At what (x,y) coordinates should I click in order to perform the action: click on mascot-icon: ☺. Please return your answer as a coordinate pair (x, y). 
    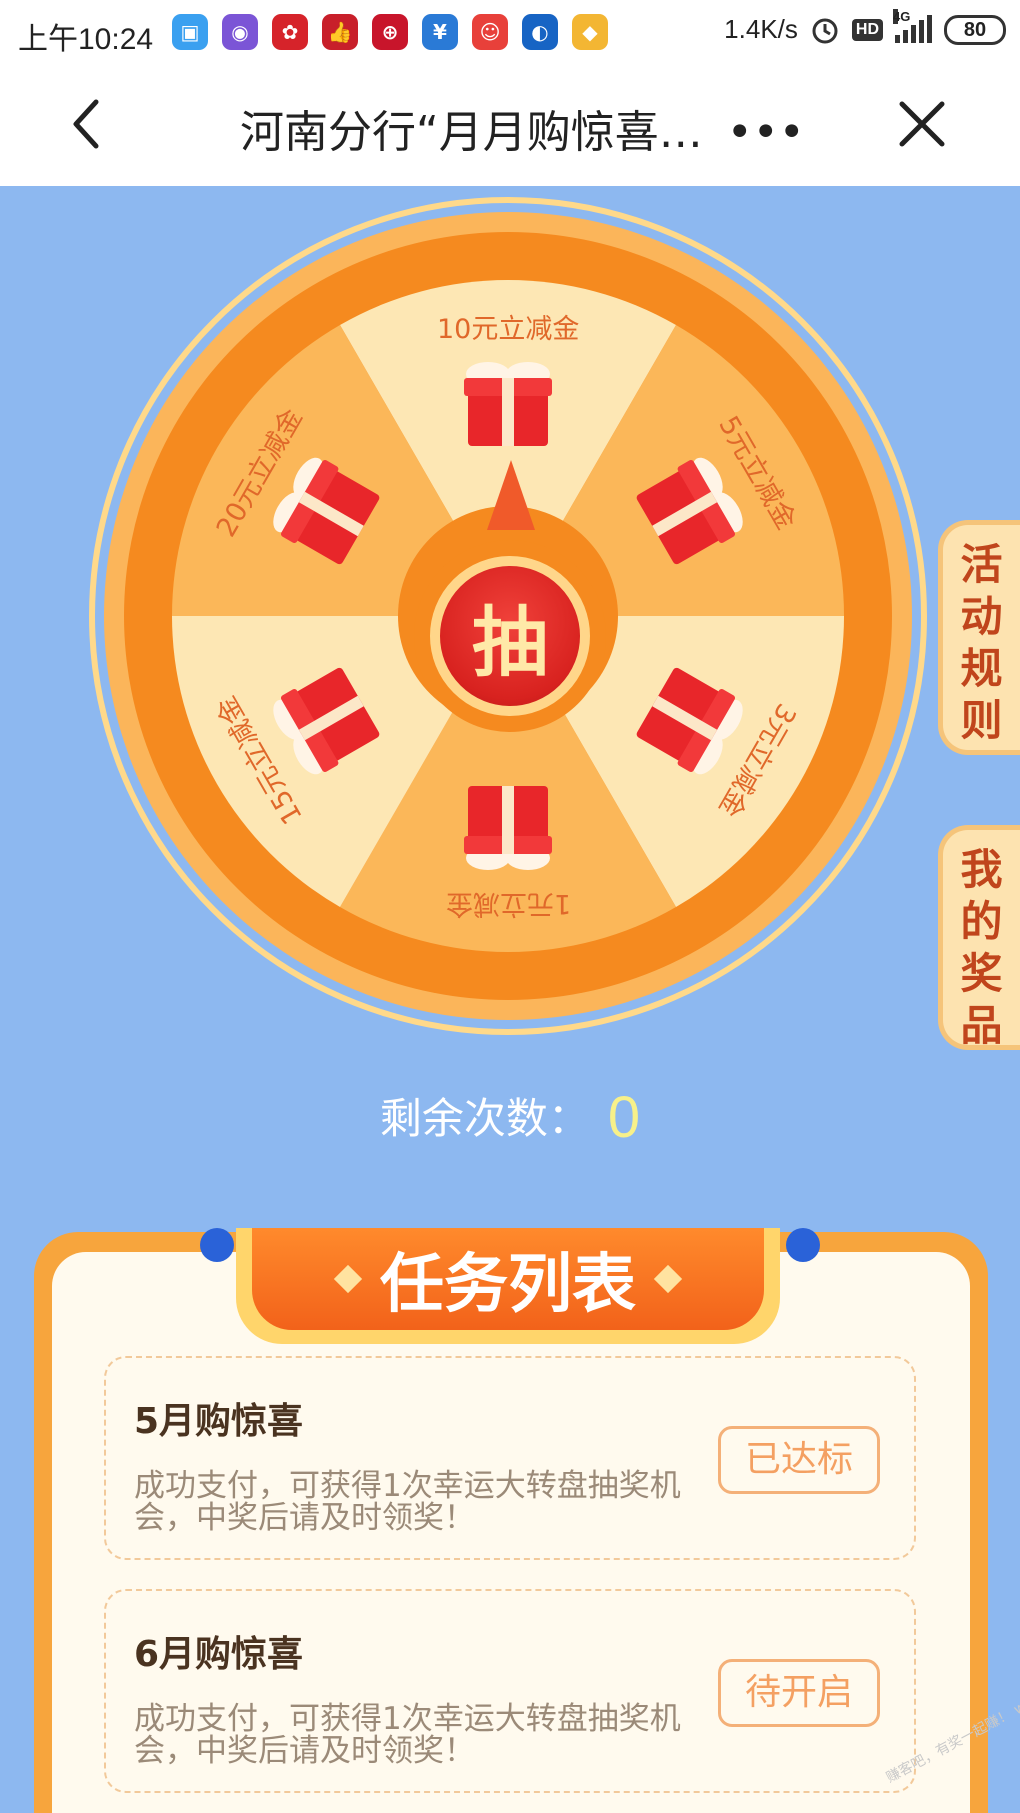
    Looking at the image, I should click on (490, 32).